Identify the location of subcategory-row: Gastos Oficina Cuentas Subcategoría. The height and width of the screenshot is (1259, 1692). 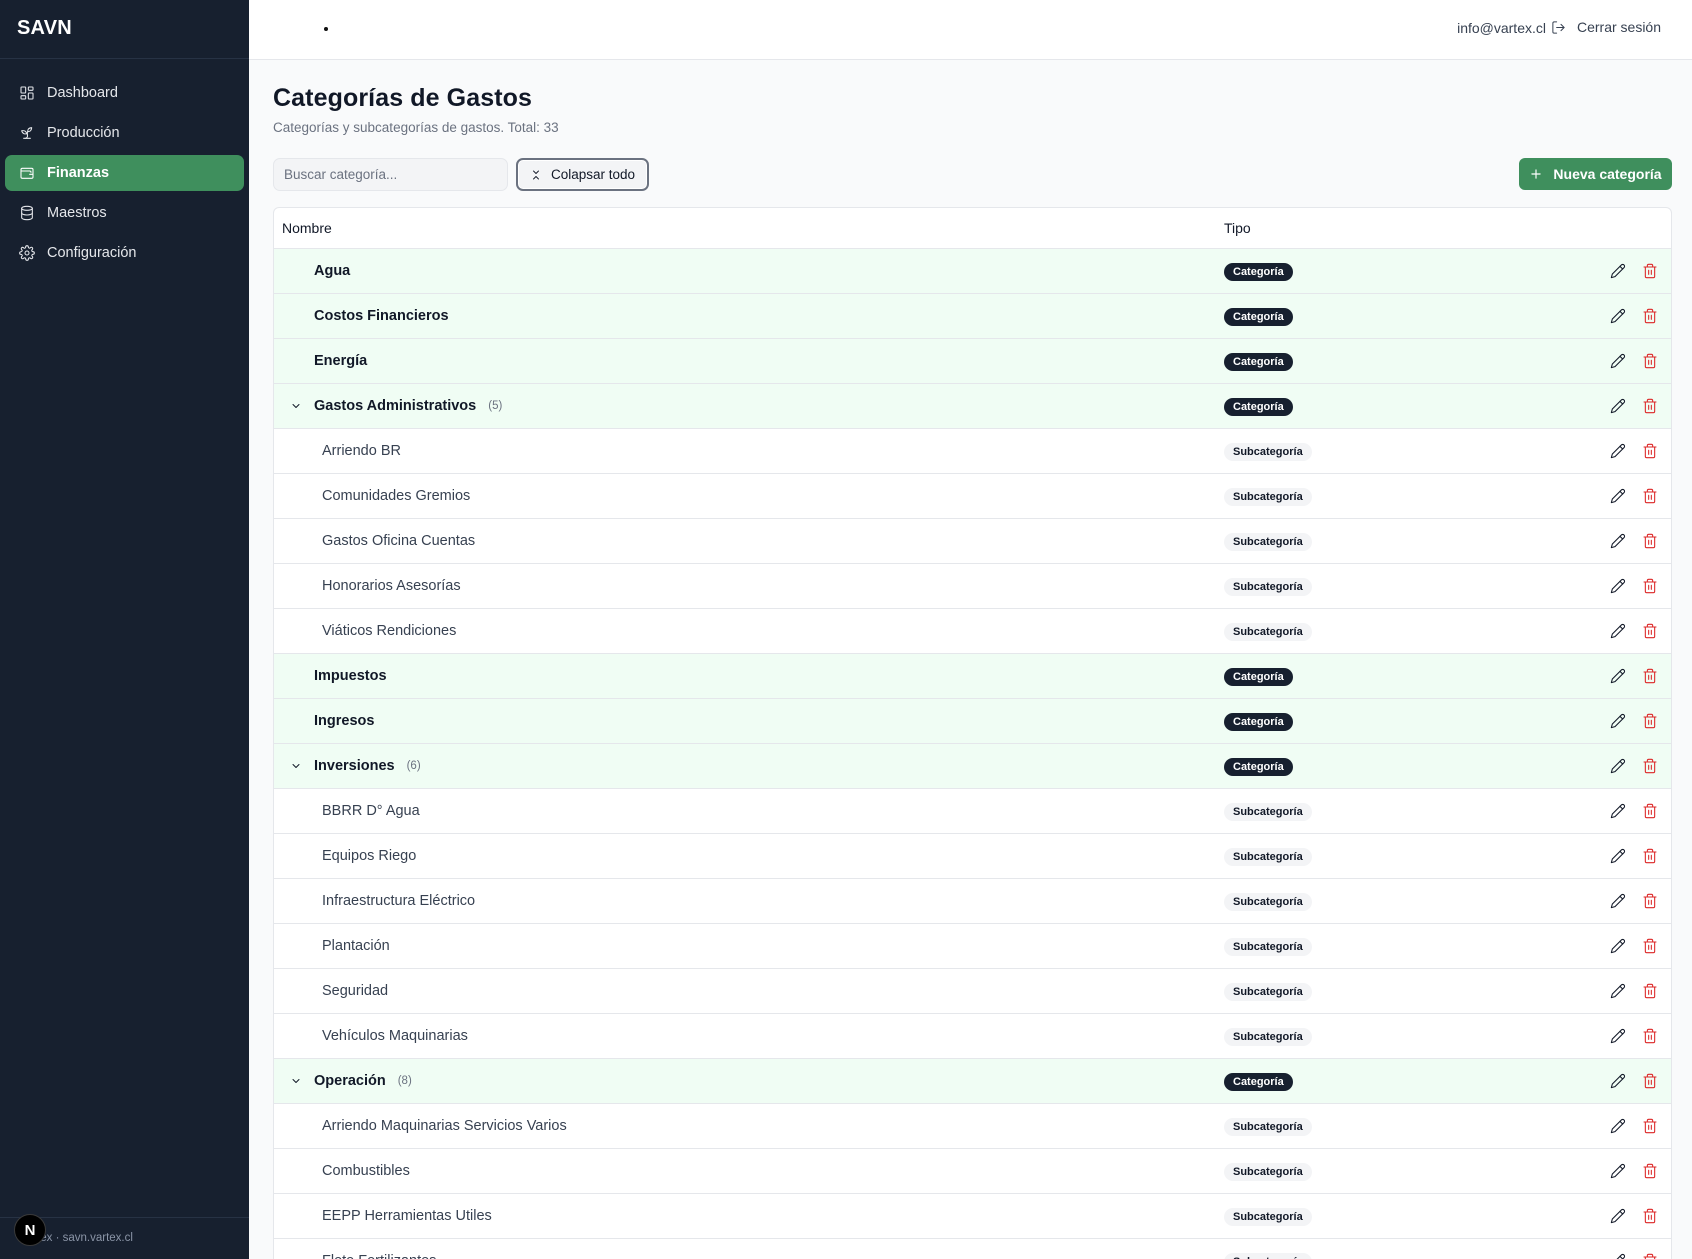
(972, 541).